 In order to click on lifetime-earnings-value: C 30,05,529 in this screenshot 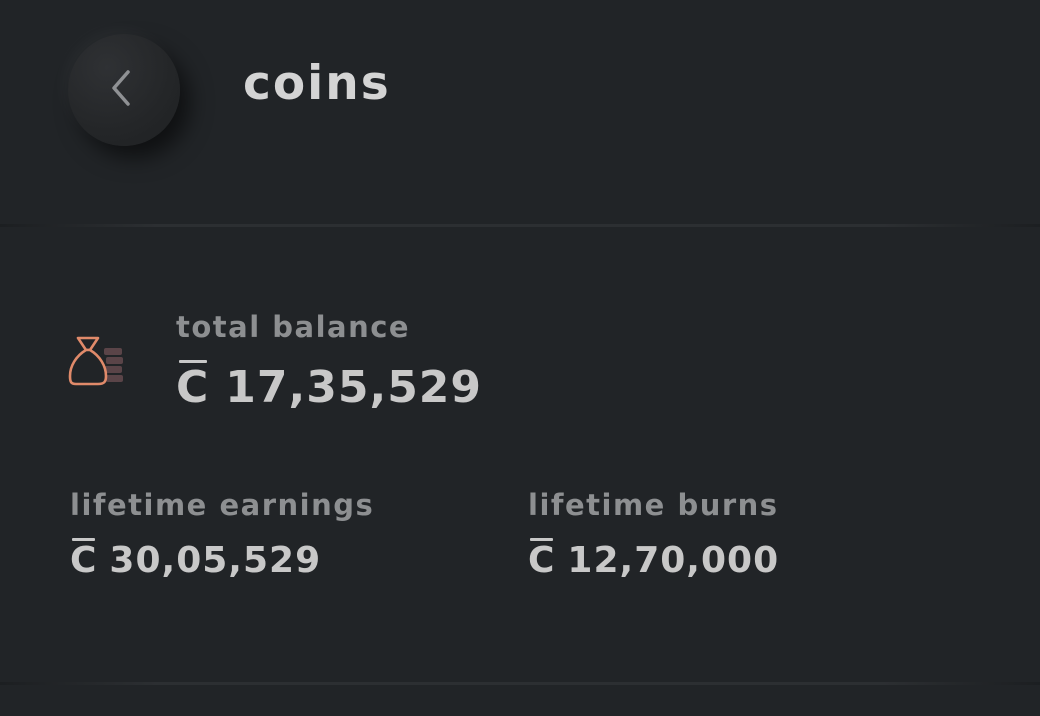, I will do `click(196, 559)`.